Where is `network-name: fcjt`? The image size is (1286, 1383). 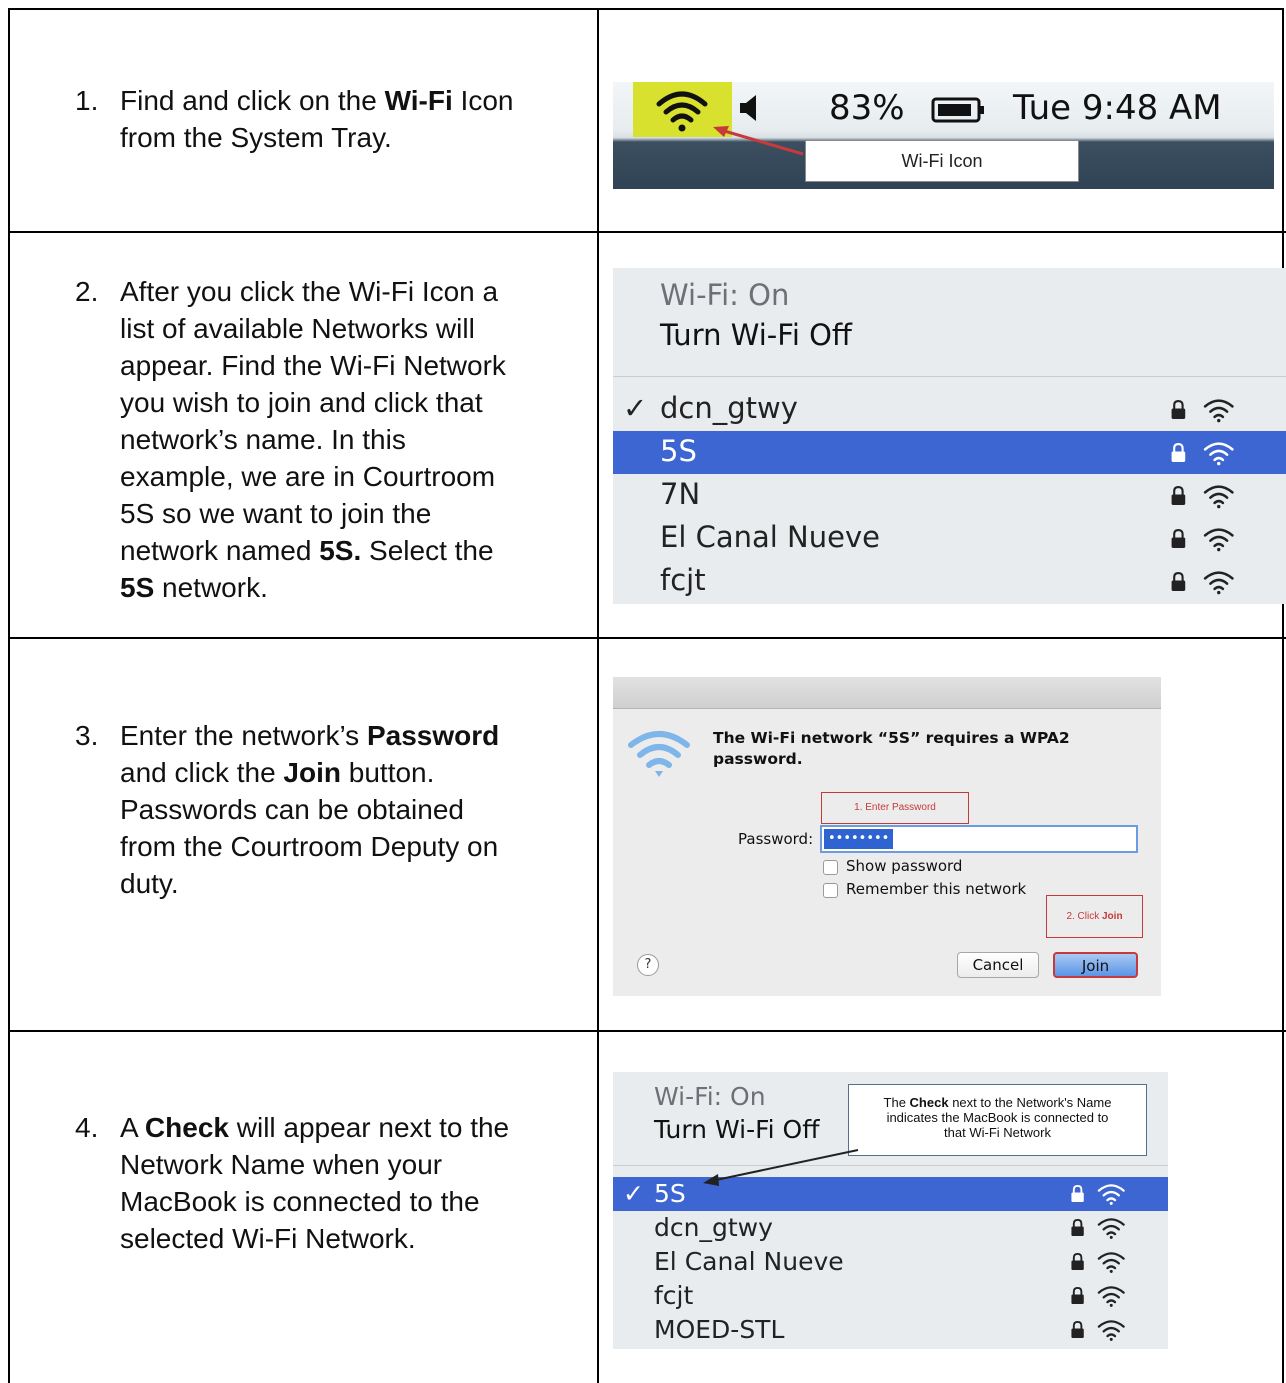 network-name: fcjt is located at coordinates (674, 1295).